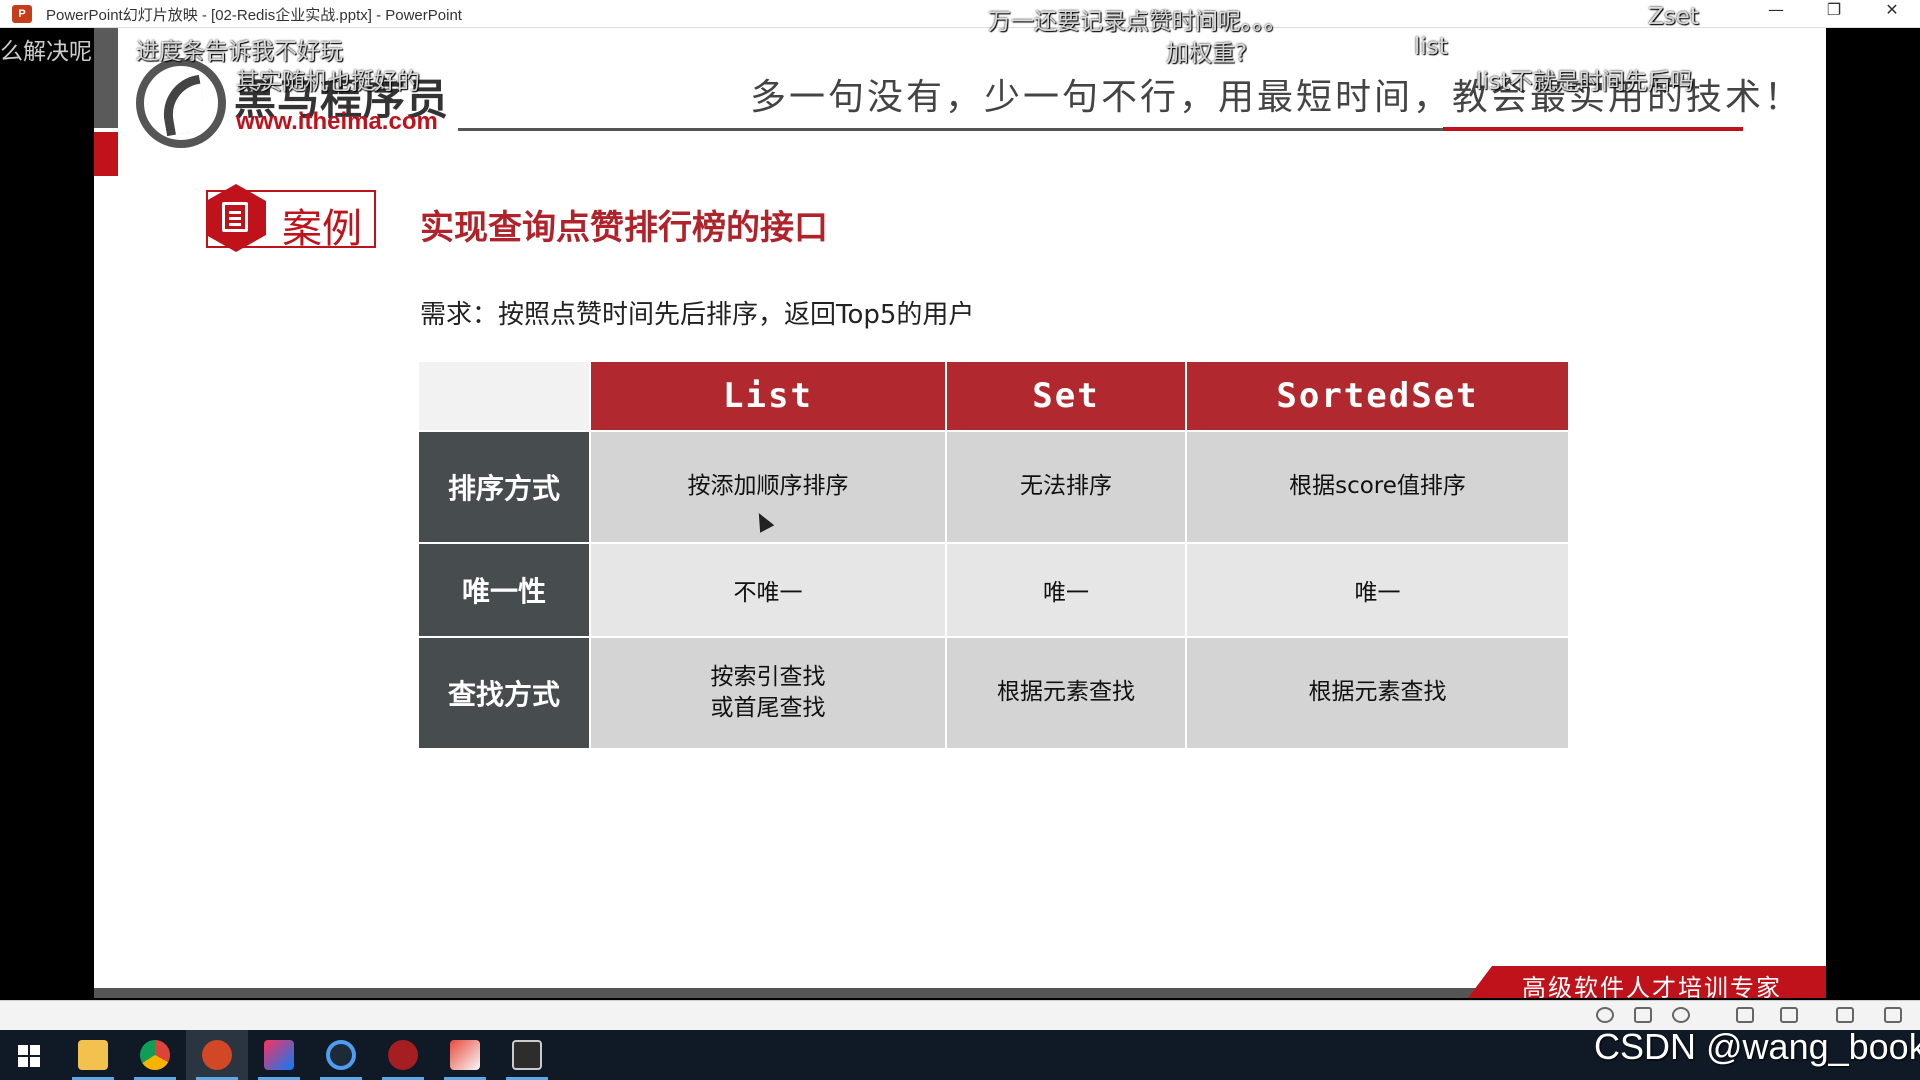  I want to click on reading-view-icon, so click(1845, 1015).